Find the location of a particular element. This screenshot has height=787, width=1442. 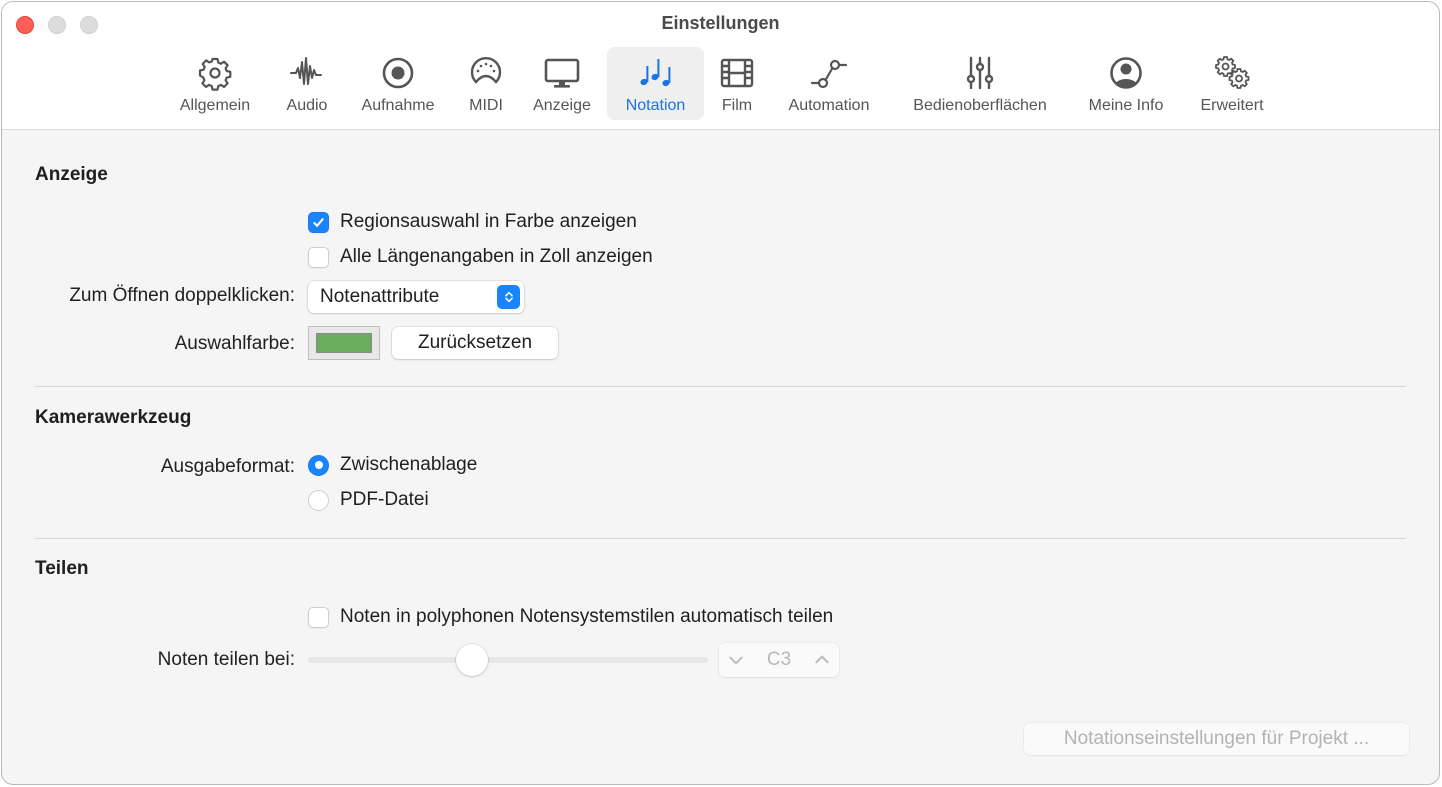

tab-audio: Audio is located at coordinates (307, 83).